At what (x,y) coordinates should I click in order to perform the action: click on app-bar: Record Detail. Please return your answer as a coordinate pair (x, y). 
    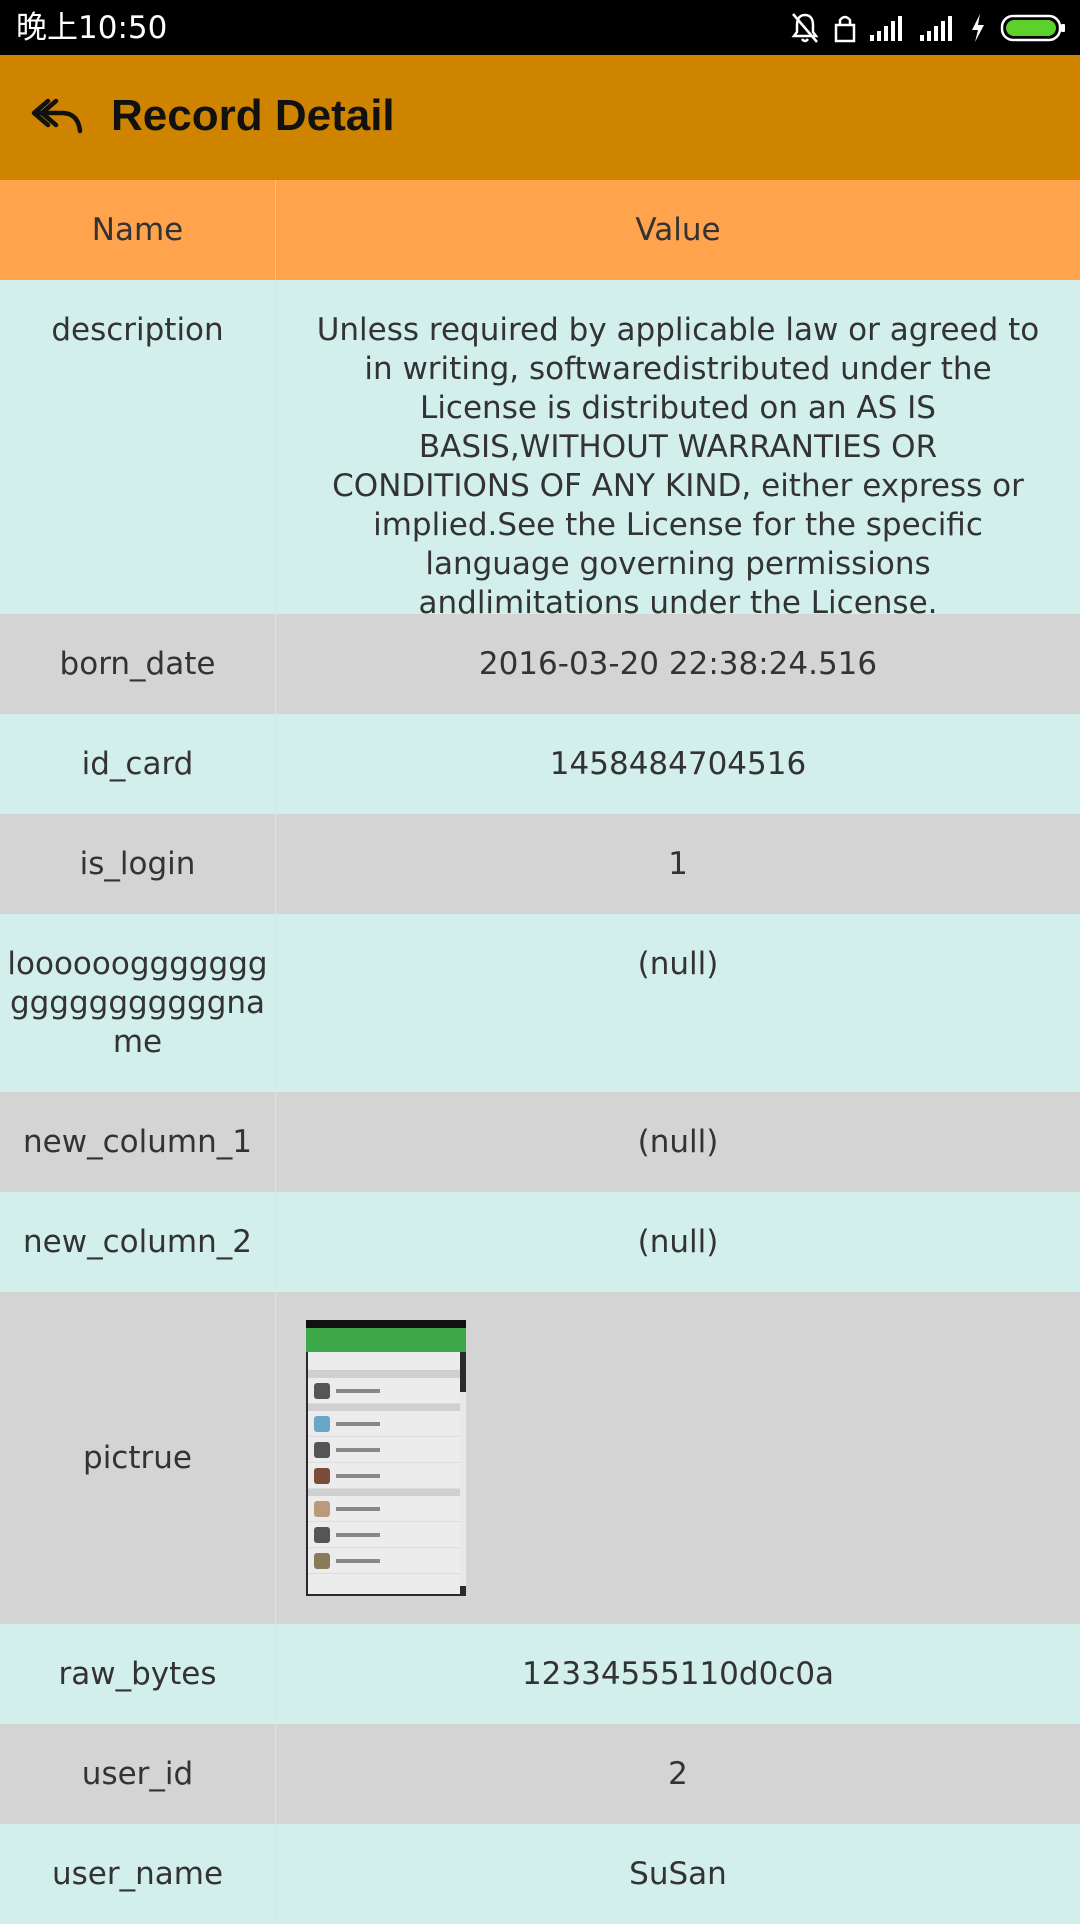
    Looking at the image, I should click on (540, 117).